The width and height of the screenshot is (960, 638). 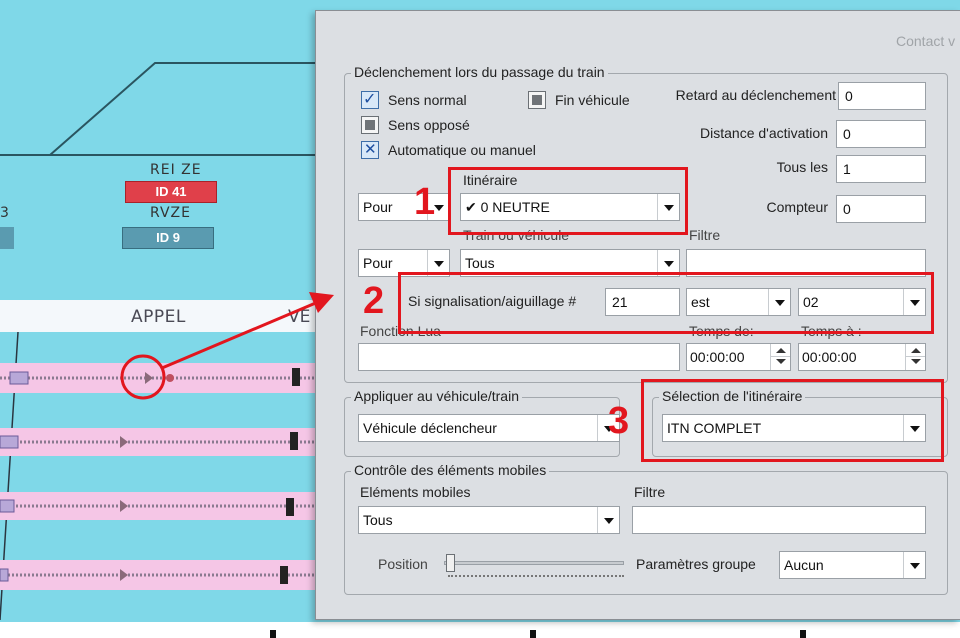 What do you see at coordinates (852, 565) in the screenshot?
I see `params-groupe-combo: Aucun` at bounding box center [852, 565].